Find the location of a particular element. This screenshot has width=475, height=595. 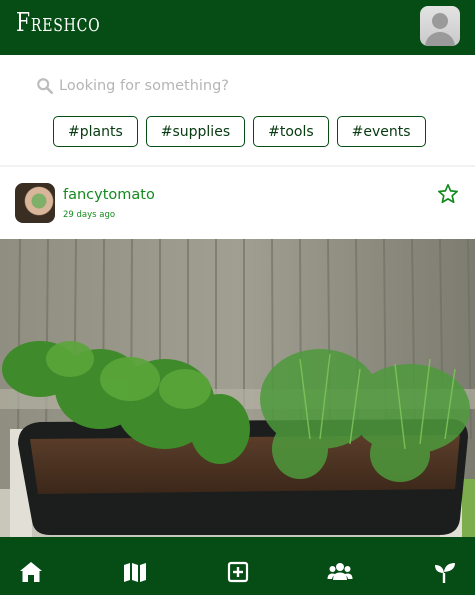

avatar-head-shape is located at coordinates (440, 21).